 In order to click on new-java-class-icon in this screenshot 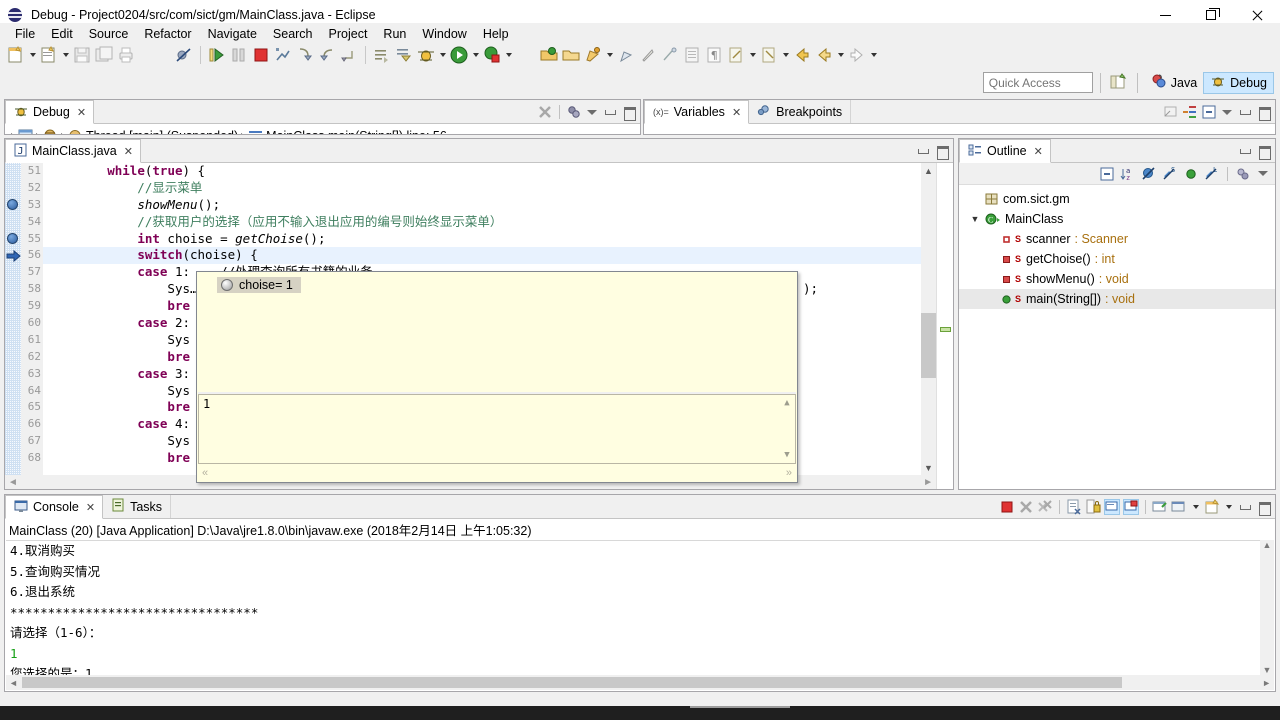, I will do `click(49, 55)`.